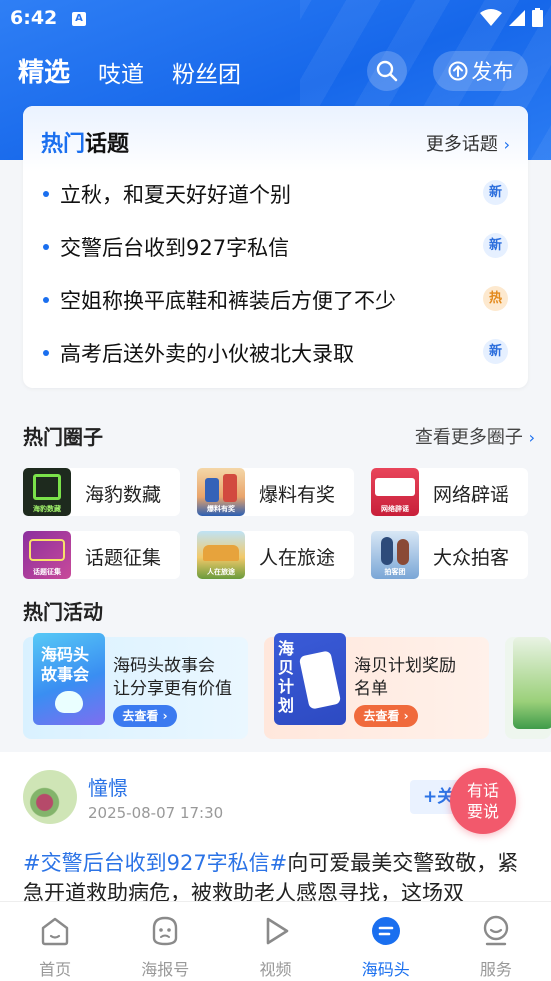 This screenshot has height=981, width=551. What do you see at coordinates (297, 558) in the screenshot?
I see `circle-name: 人在旅途` at bounding box center [297, 558].